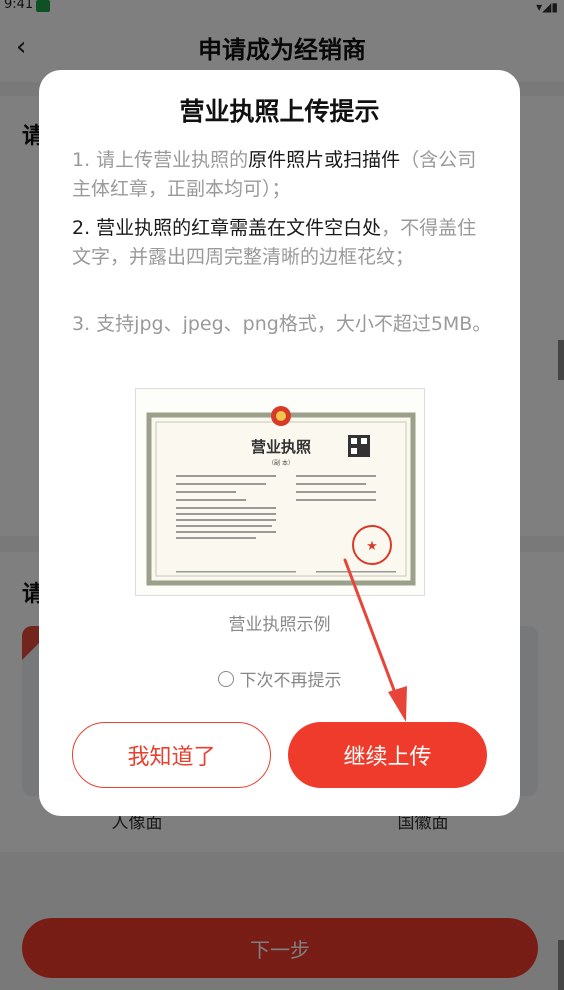  What do you see at coordinates (171, 755) in the screenshot?
I see `got-it-button: 我知道了` at bounding box center [171, 755].